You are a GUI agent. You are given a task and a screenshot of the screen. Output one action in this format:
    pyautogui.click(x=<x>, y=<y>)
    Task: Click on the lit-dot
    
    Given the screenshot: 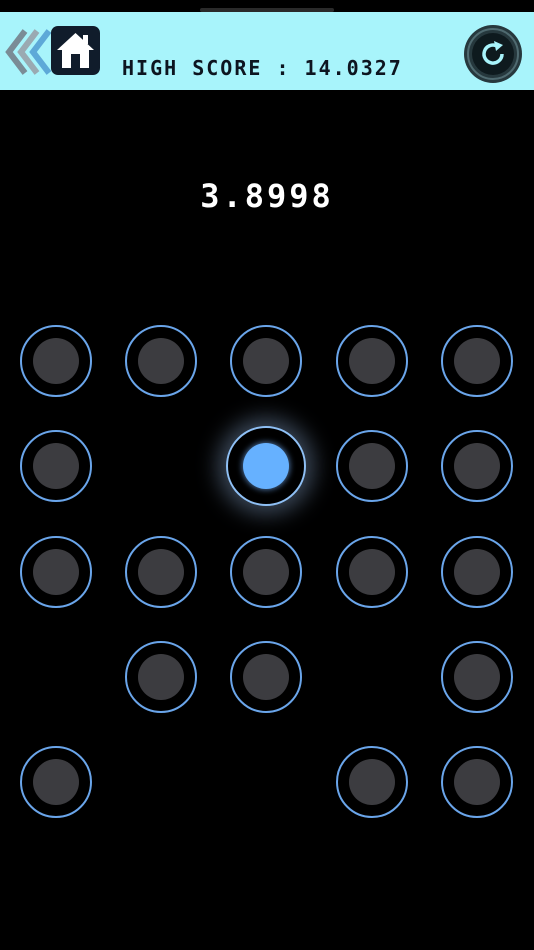 What is the action you would take?
    pyautogui.click(x=266, y=466)
    